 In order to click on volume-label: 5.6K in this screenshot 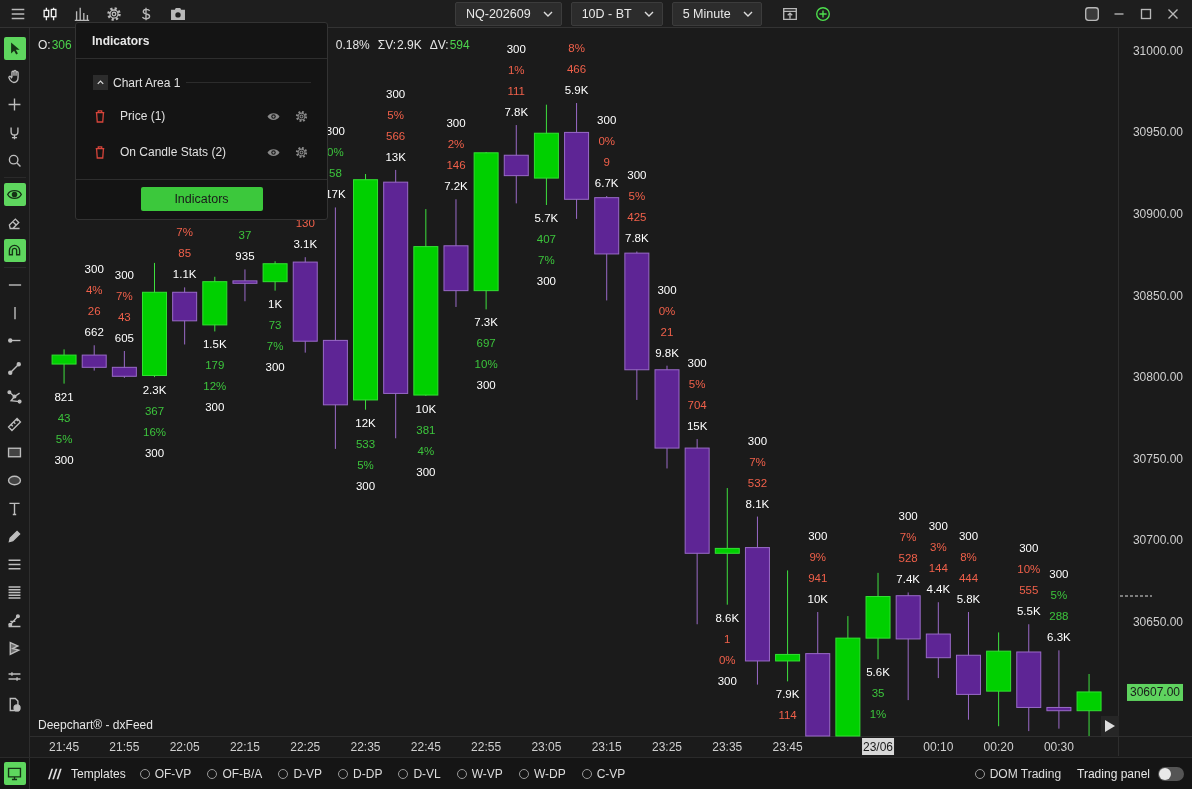, I will do `click(878, 672)`.